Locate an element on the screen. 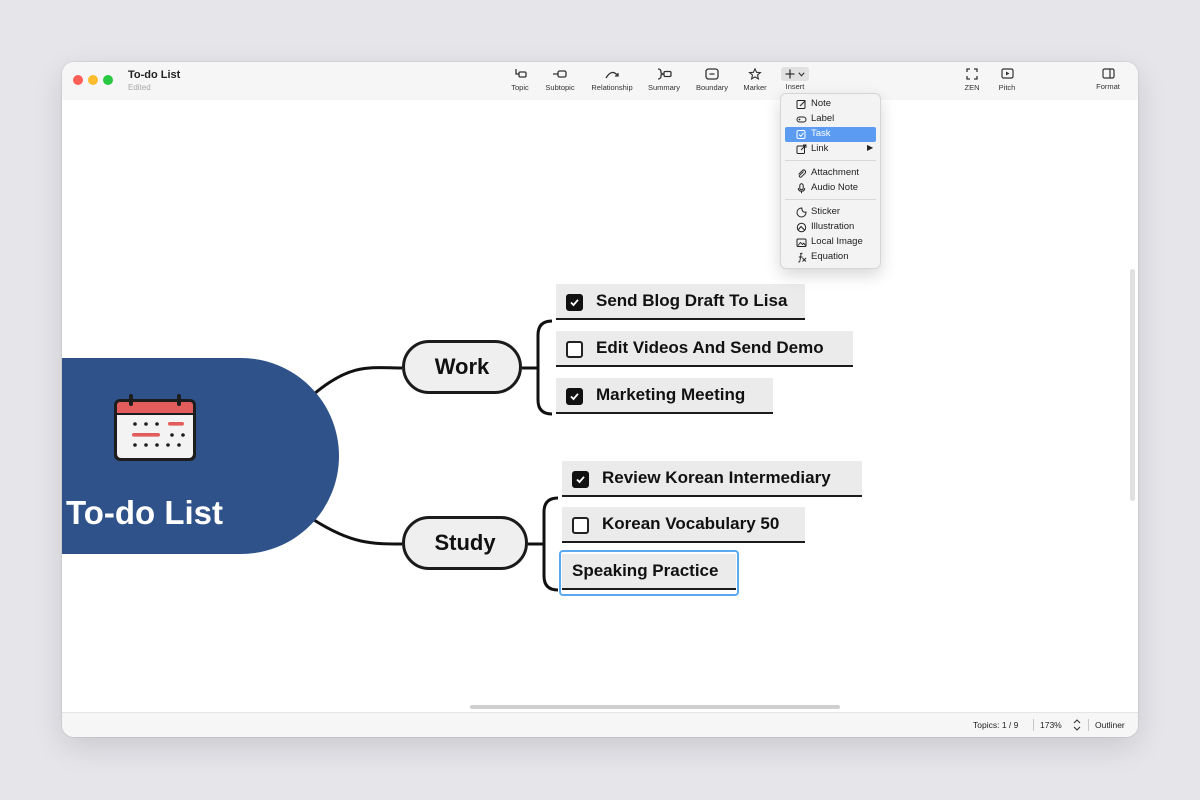 Image resolution: width=1200 pixels, height=800 pixels. insert-button-label: Insert is located at coordinates (795, 86).